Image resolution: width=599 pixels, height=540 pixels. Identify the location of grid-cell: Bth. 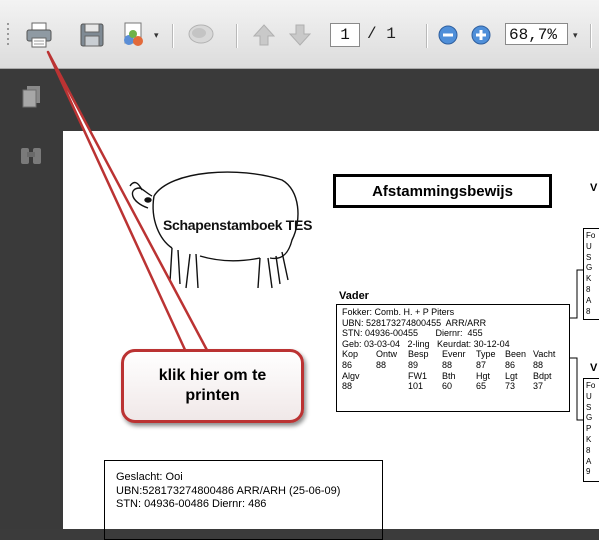
(449, 375).